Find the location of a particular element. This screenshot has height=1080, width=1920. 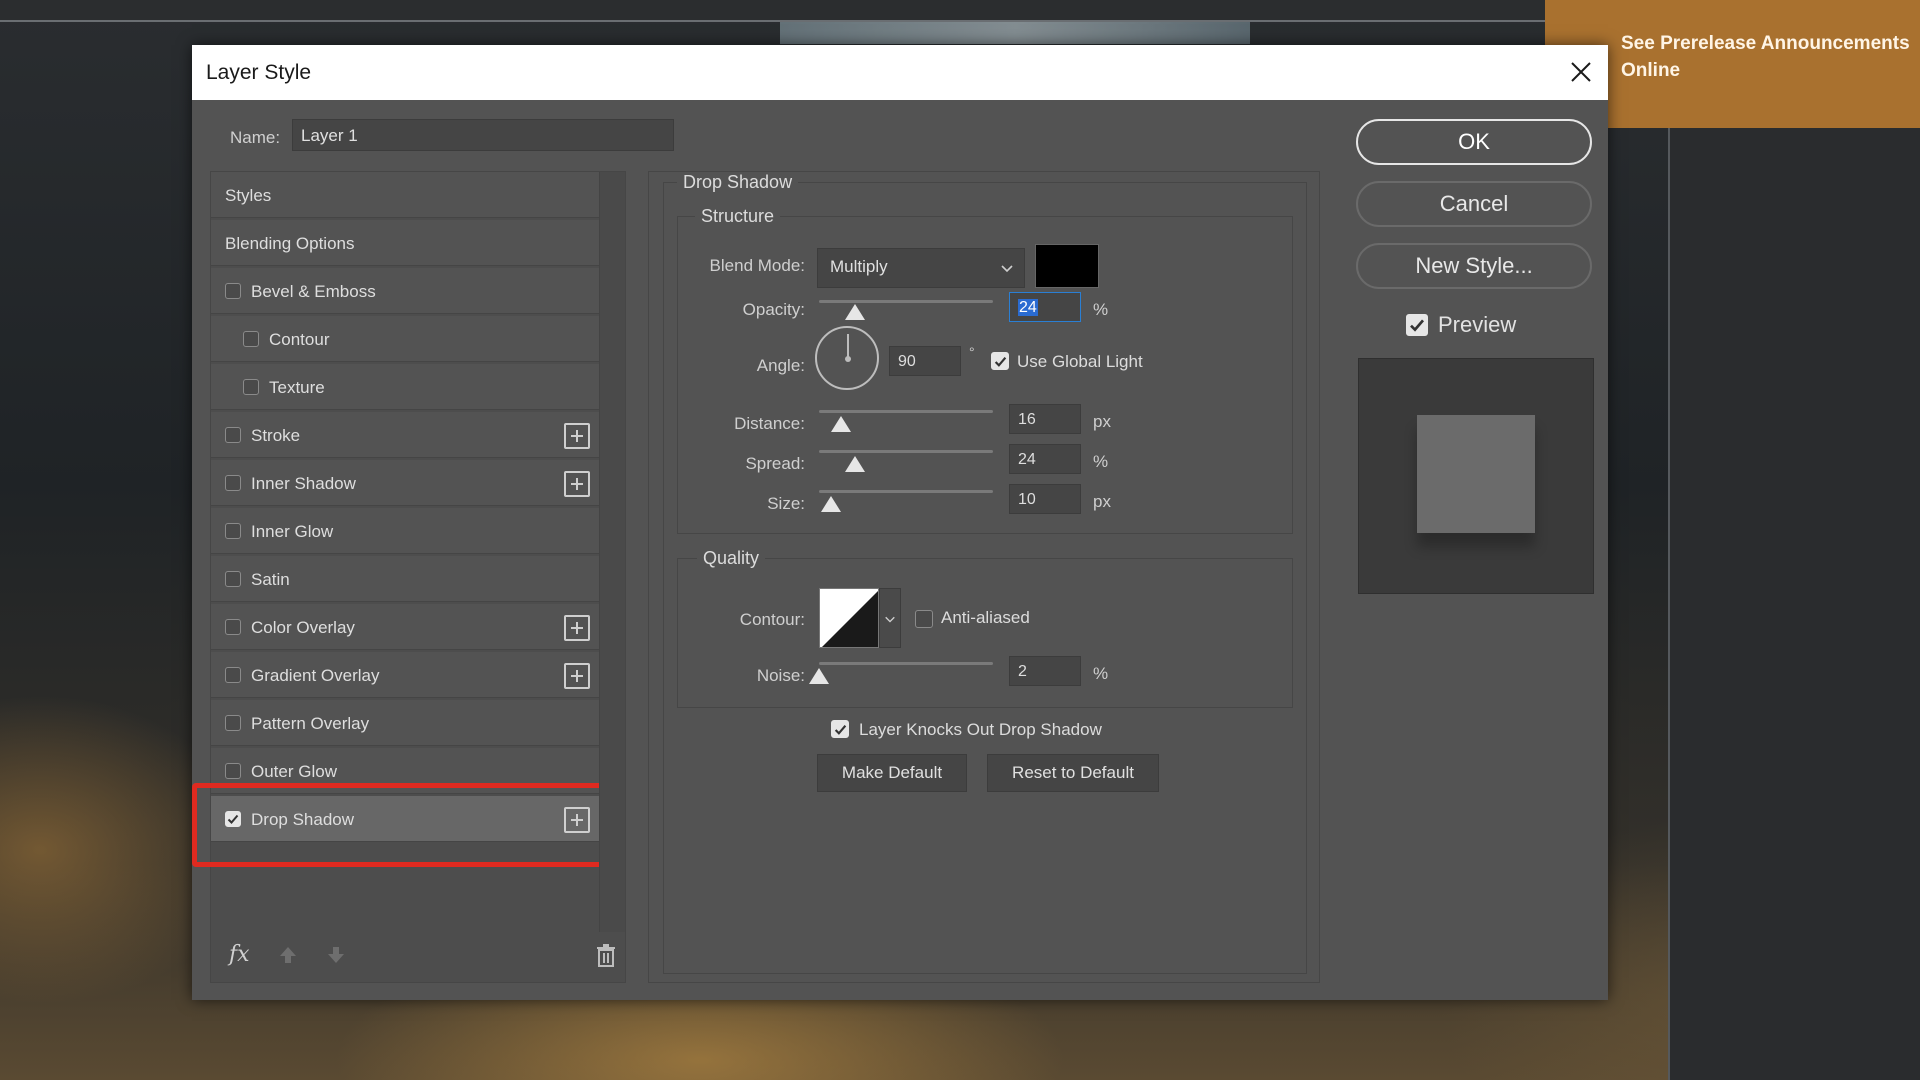

size-input: 10 is located at coordinates (1045, 499).